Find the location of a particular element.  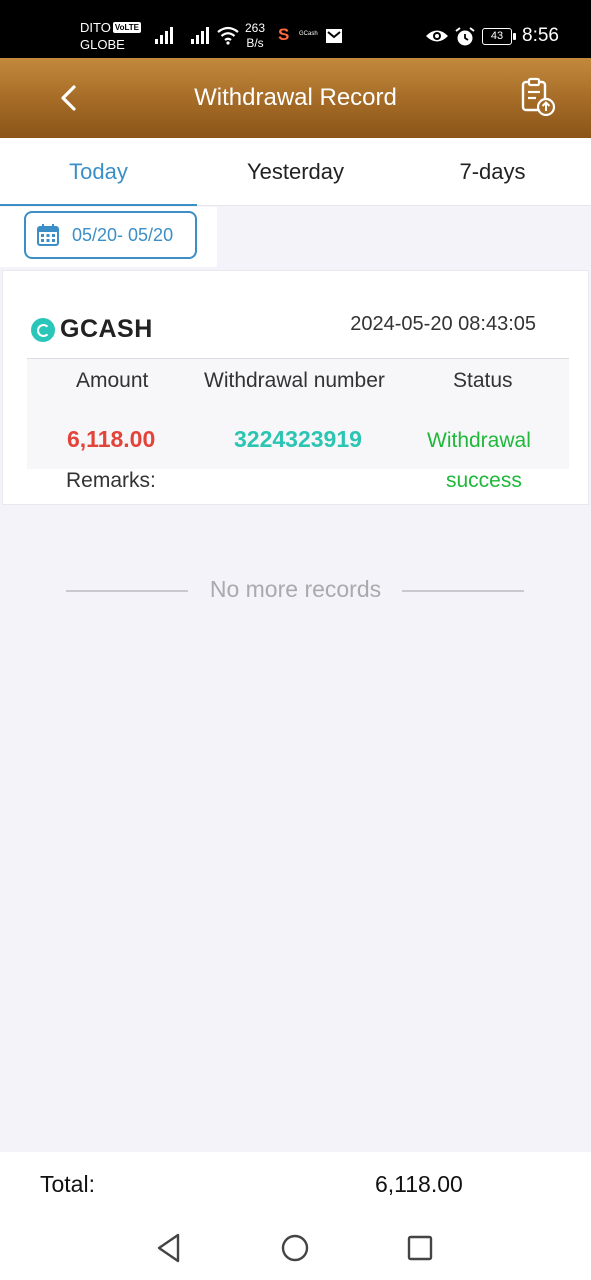

carrier-bottom: GLOBE is located at coordinates (102, 44).